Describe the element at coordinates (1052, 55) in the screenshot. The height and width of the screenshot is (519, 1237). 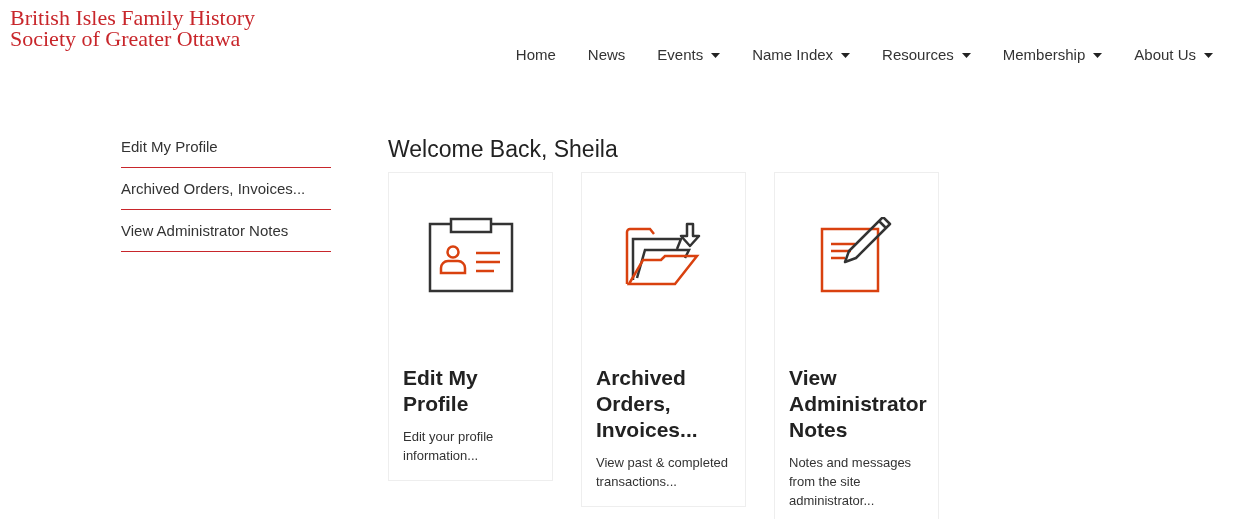
I see `nav-link: Membership` at that location.